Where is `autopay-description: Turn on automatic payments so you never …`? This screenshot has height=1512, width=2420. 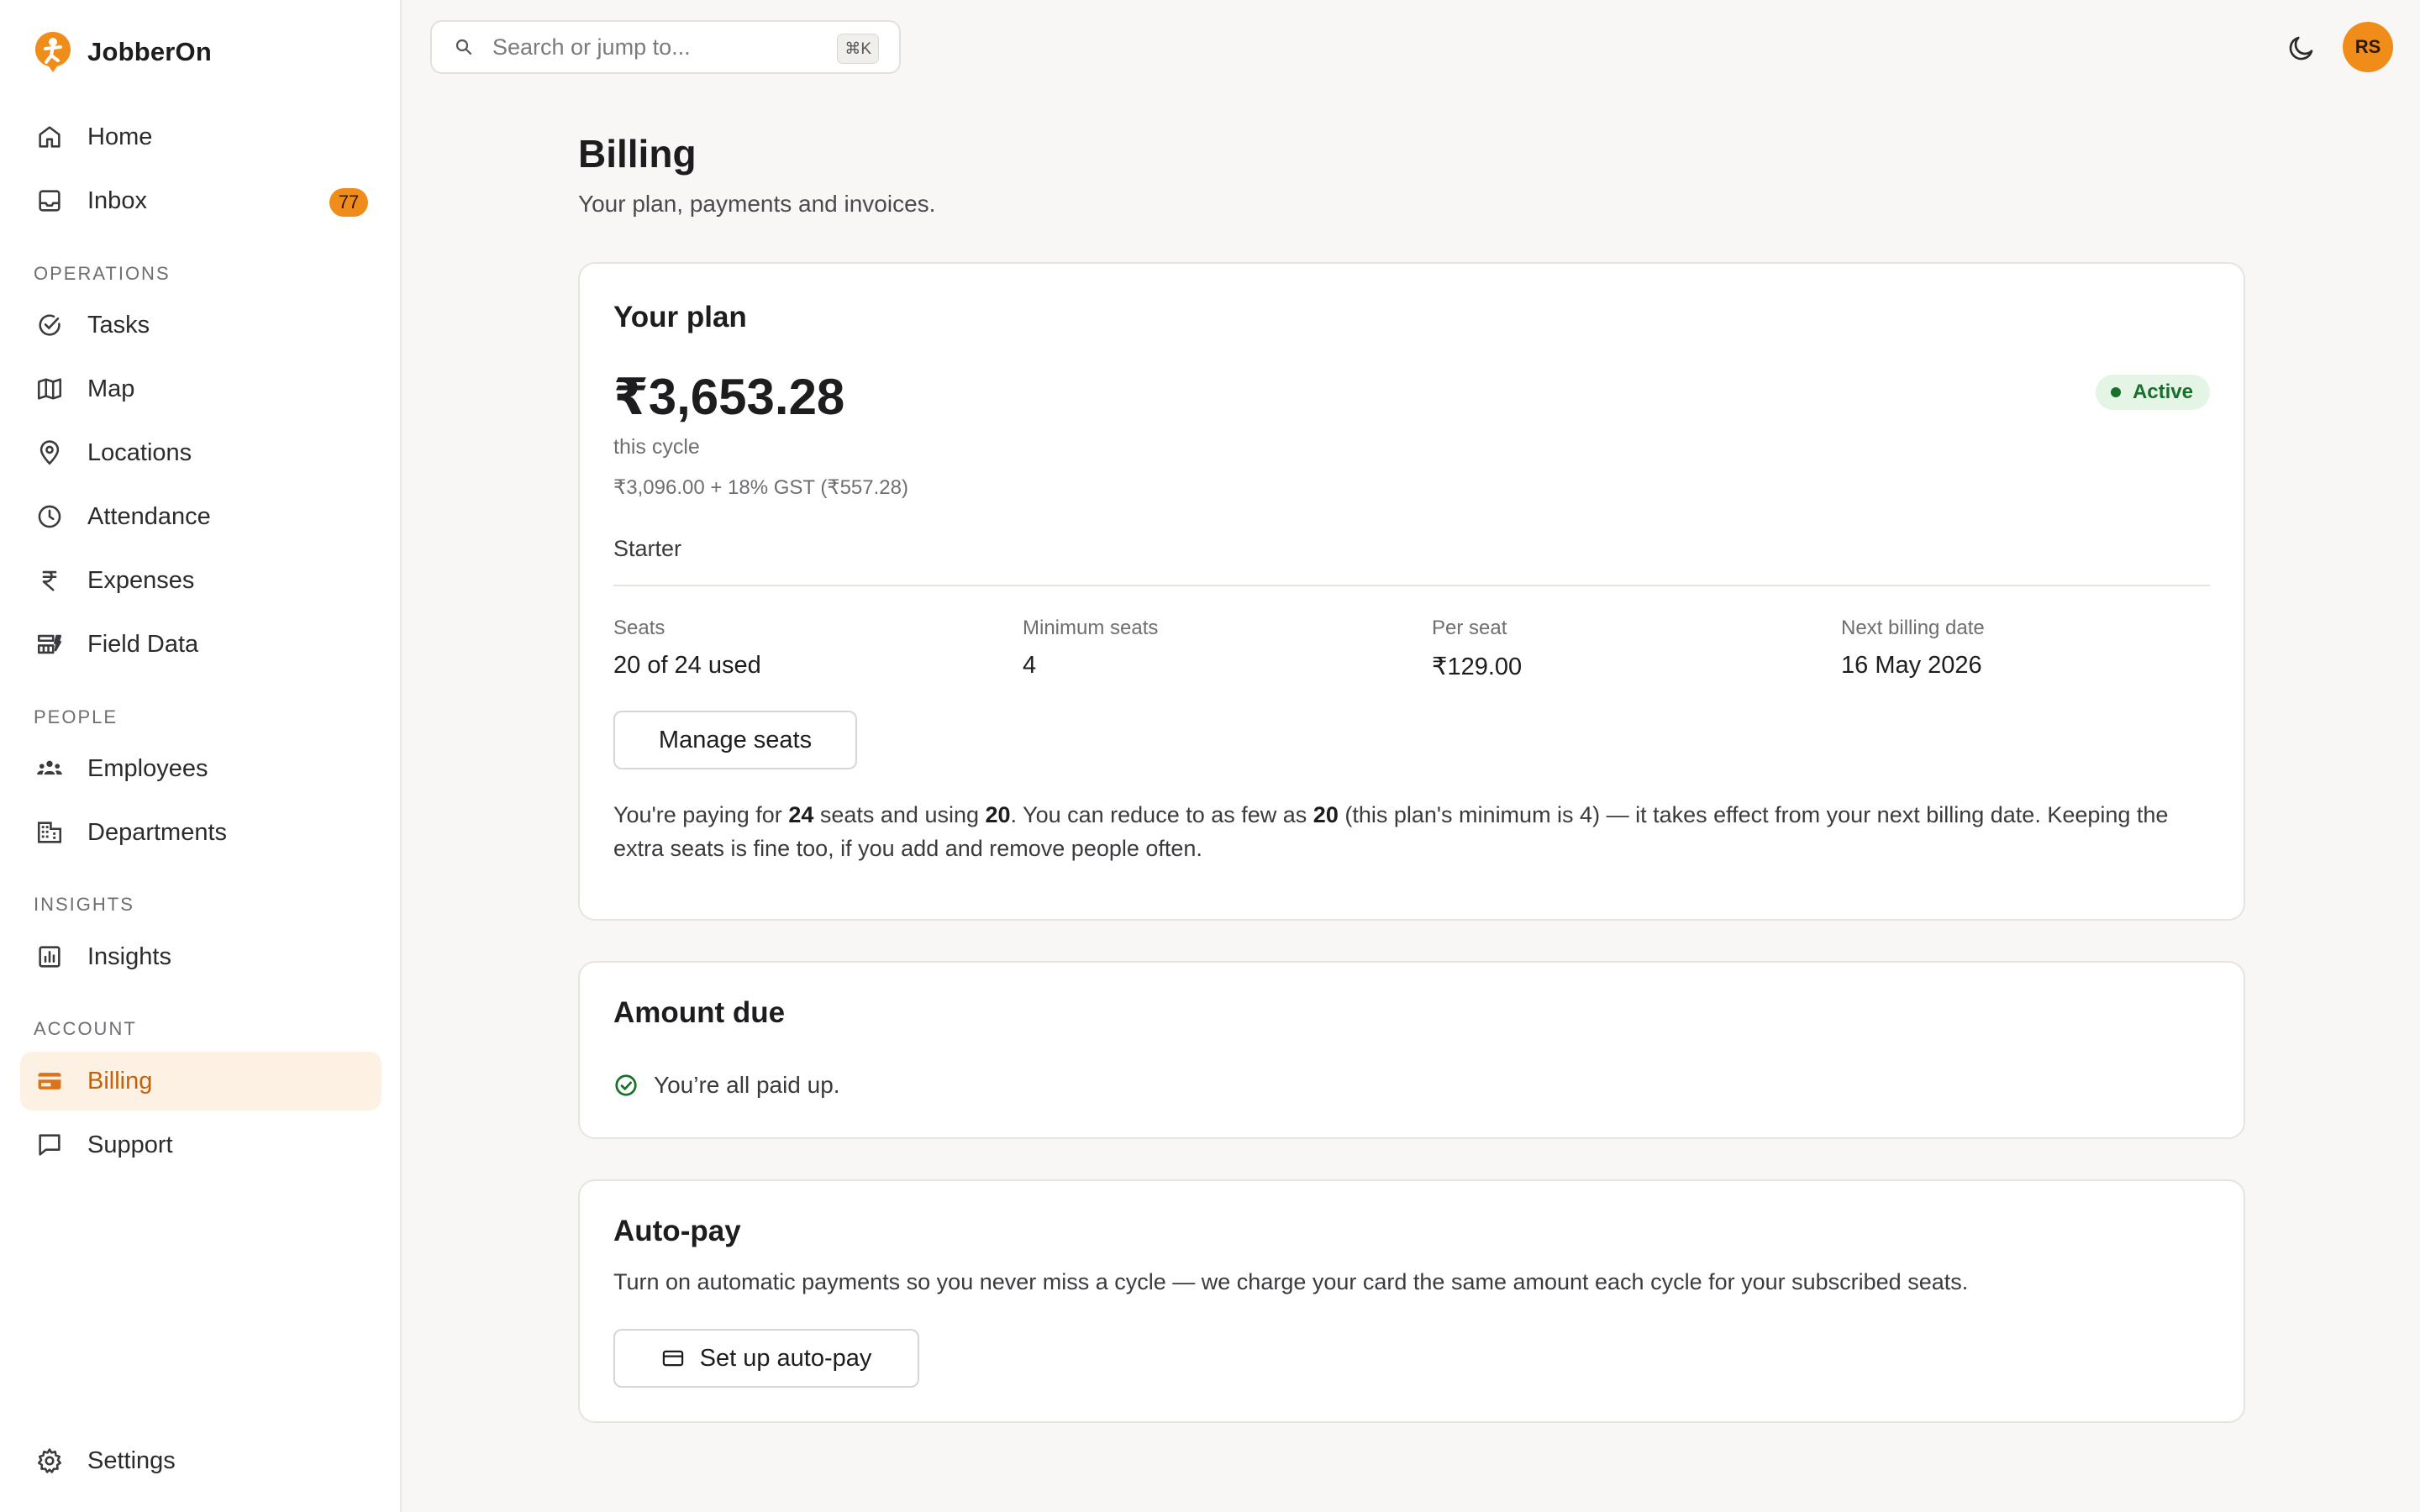
autopay-description: Turn on automatic payments so you never … is located at coordinates (1291, 1281).